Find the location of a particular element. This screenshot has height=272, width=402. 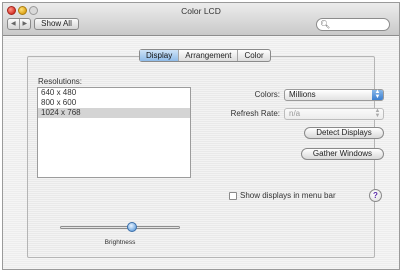

tab-bar: Display Arrangement Color is located at coordinates (205, 55).